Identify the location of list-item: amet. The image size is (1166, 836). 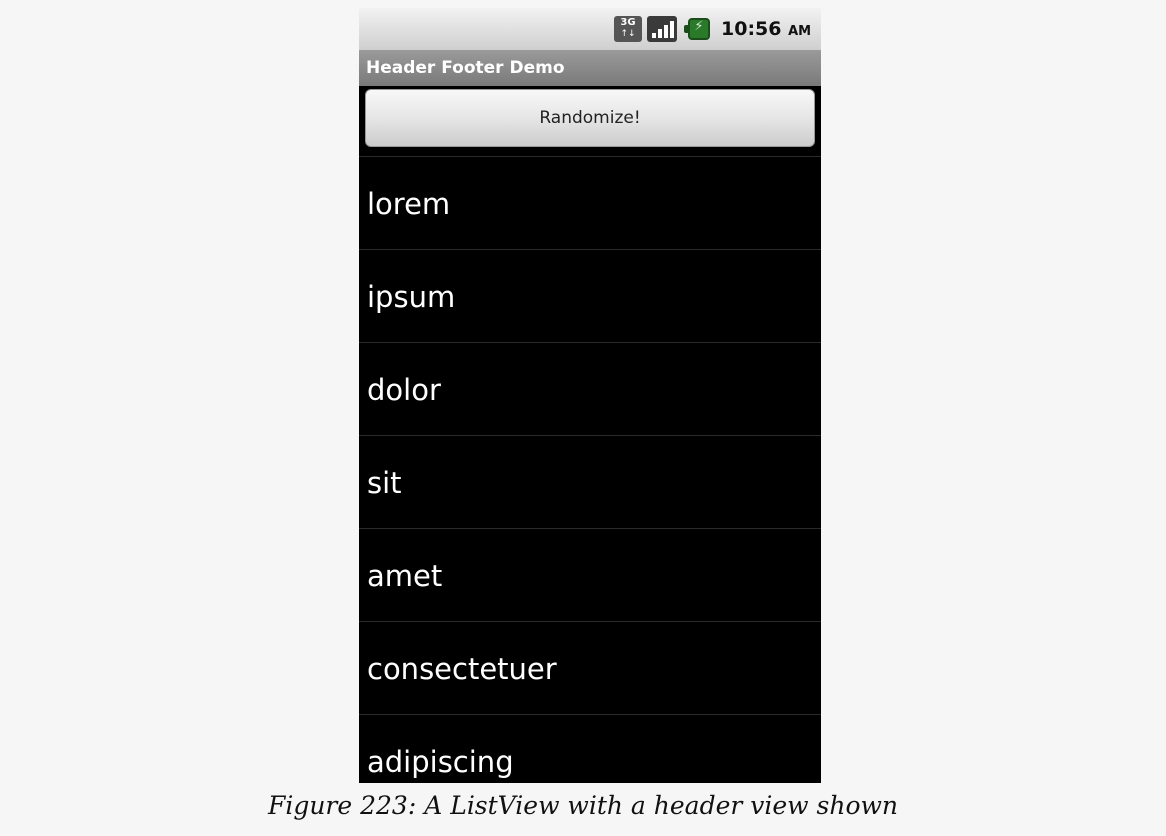
(590, 574).